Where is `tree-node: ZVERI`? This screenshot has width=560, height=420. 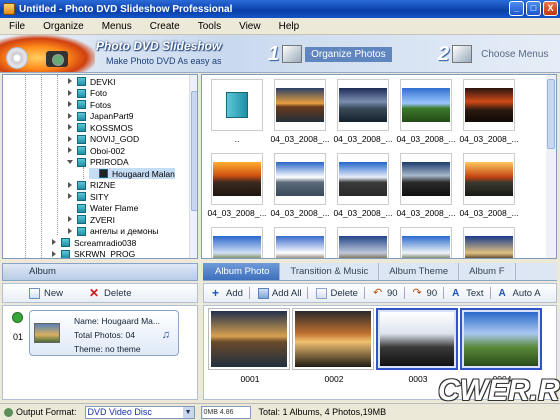
tree-node: ZVERI is located at coordinates (91, 219).